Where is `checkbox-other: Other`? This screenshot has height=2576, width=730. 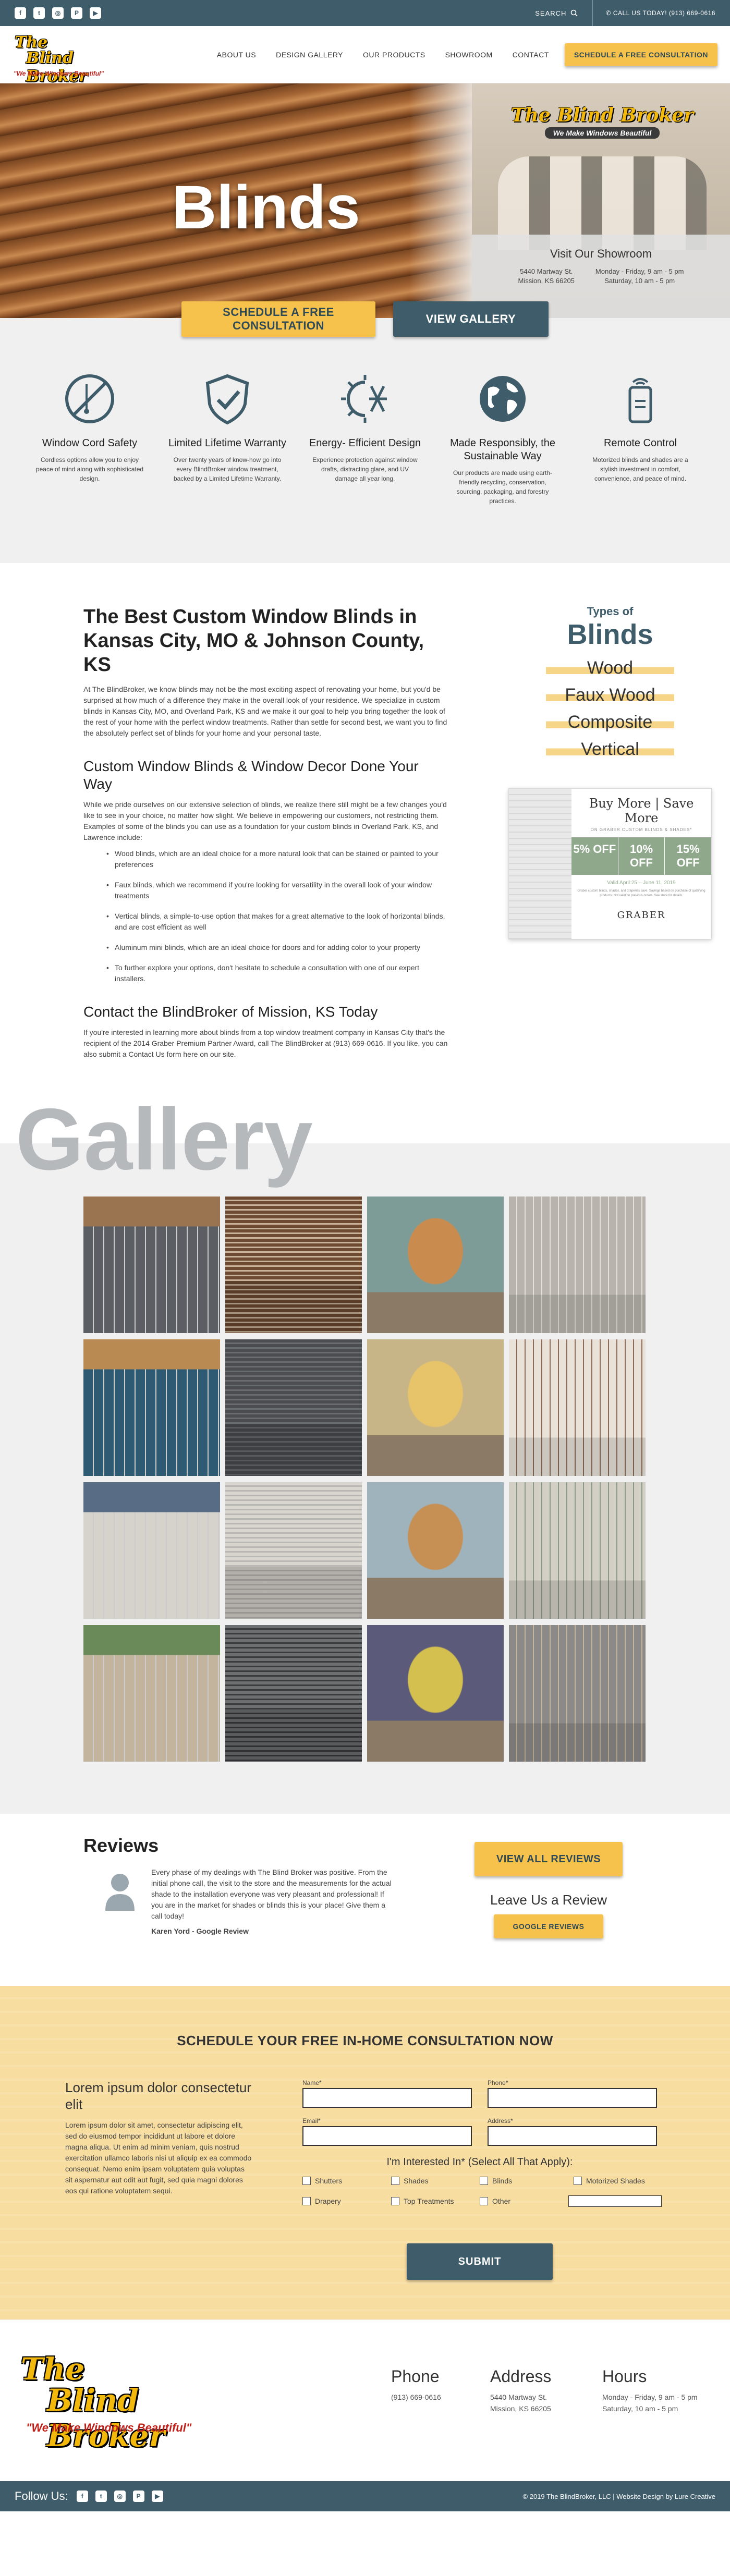
checkbox-other: Other is located at coordinates (527, 2201).